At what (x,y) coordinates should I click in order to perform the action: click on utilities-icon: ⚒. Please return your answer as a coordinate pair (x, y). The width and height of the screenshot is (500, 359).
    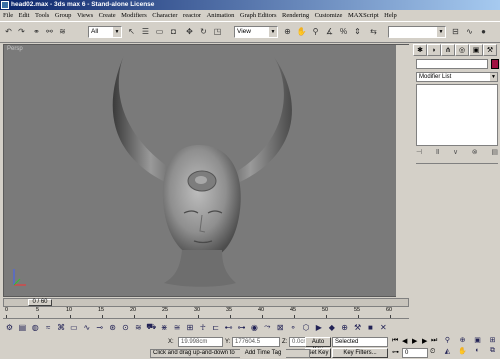
    Looking at the image, I should click on (490, 50).